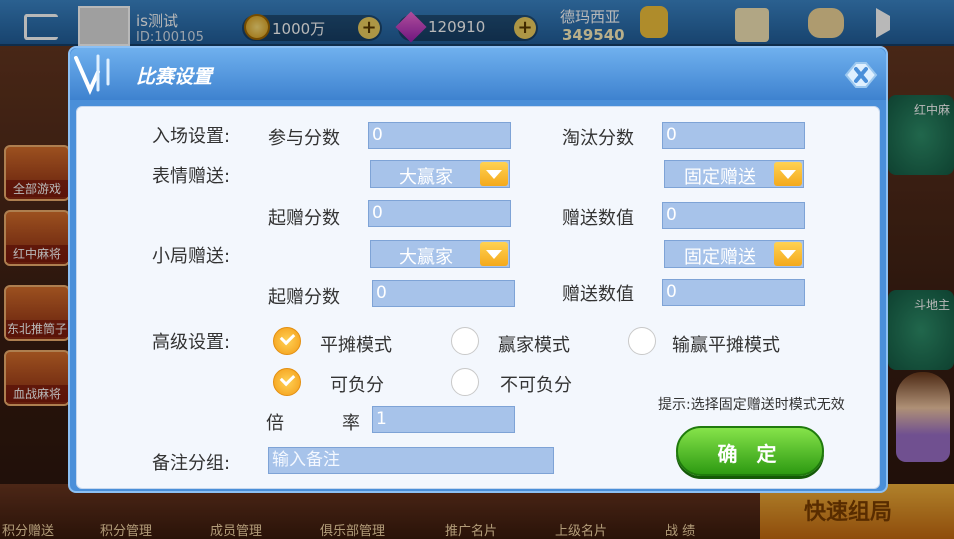 The height and width of the screenshot is (539, 954). Describe the element at coordinates (465, 341) in the screenshot. I see `mode-winner-radio` at that location.